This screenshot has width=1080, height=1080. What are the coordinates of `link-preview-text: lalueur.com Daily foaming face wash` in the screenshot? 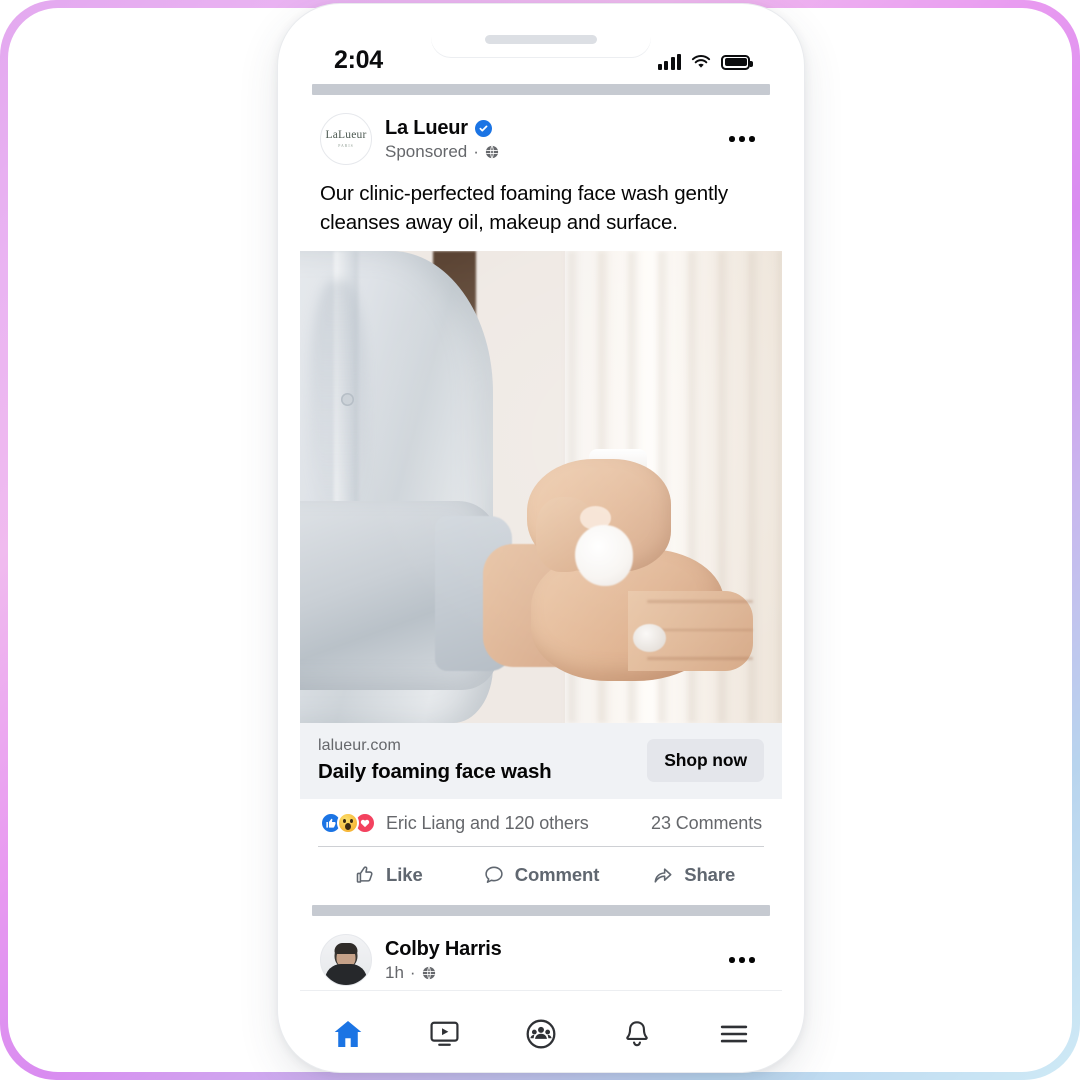 It's located at (482, 760).